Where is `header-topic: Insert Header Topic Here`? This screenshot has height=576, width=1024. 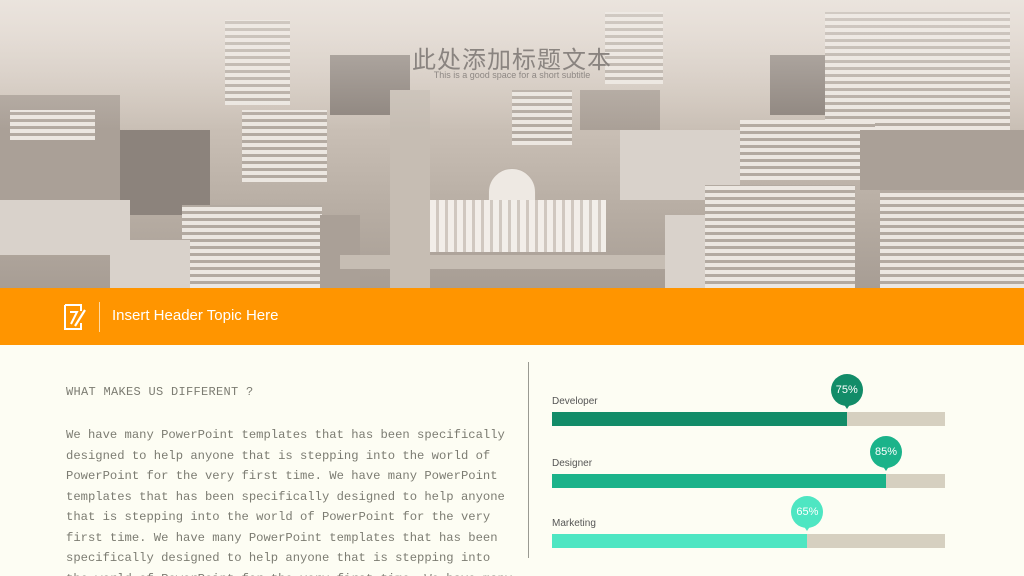
header-topic: Insert Header Topic Here is located at coordinates (195, 315).